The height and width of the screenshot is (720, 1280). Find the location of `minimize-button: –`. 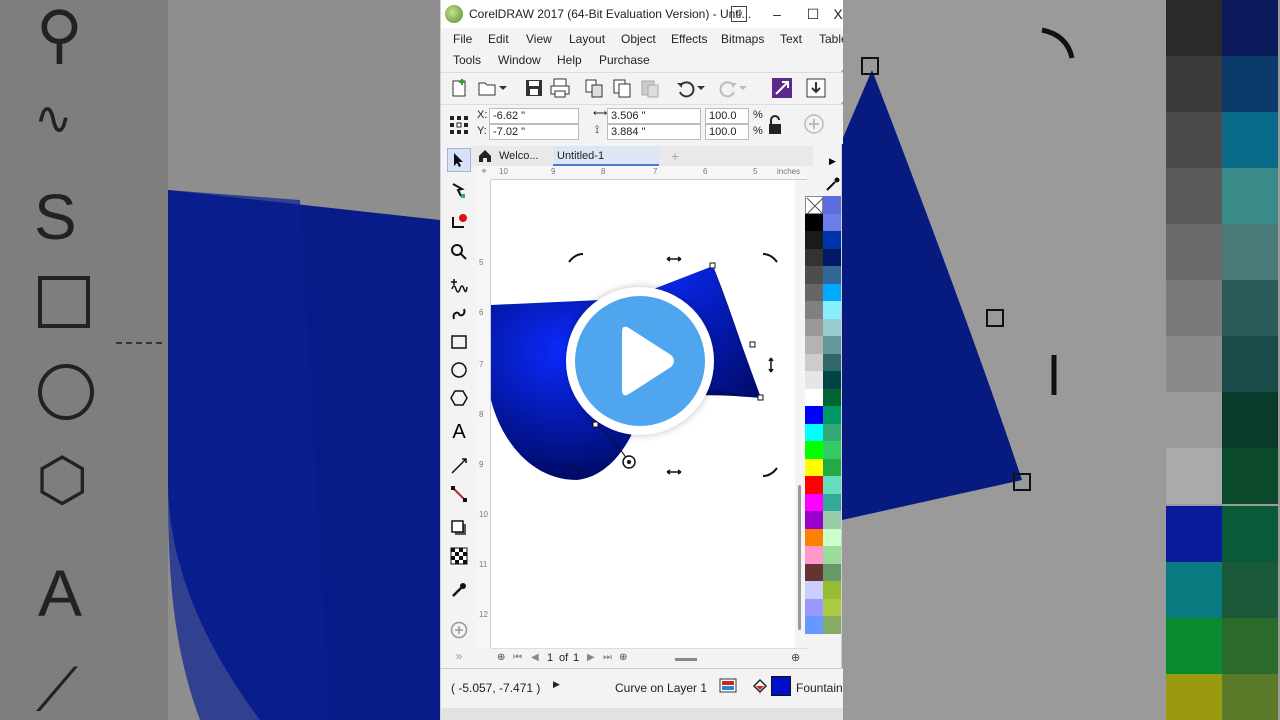

minimize-button: – is located at coordinates (777, 14).